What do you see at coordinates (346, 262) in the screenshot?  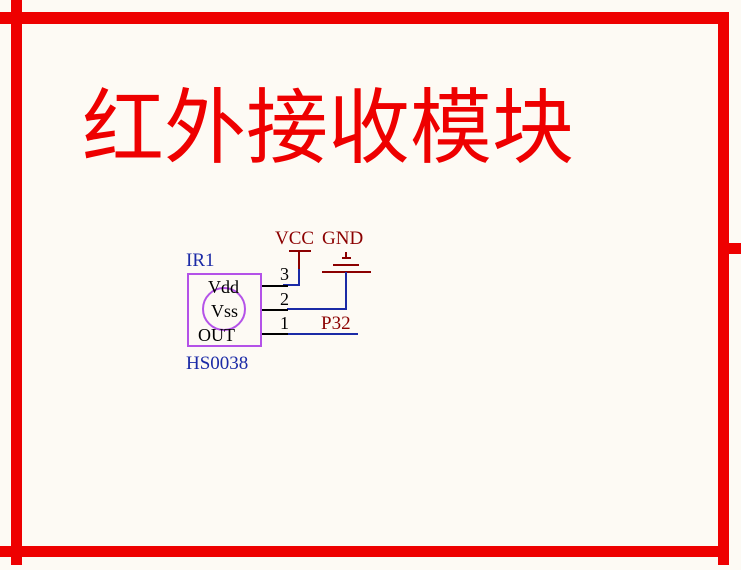 I see `gnd-symbol` at bounding box center [346, 262].